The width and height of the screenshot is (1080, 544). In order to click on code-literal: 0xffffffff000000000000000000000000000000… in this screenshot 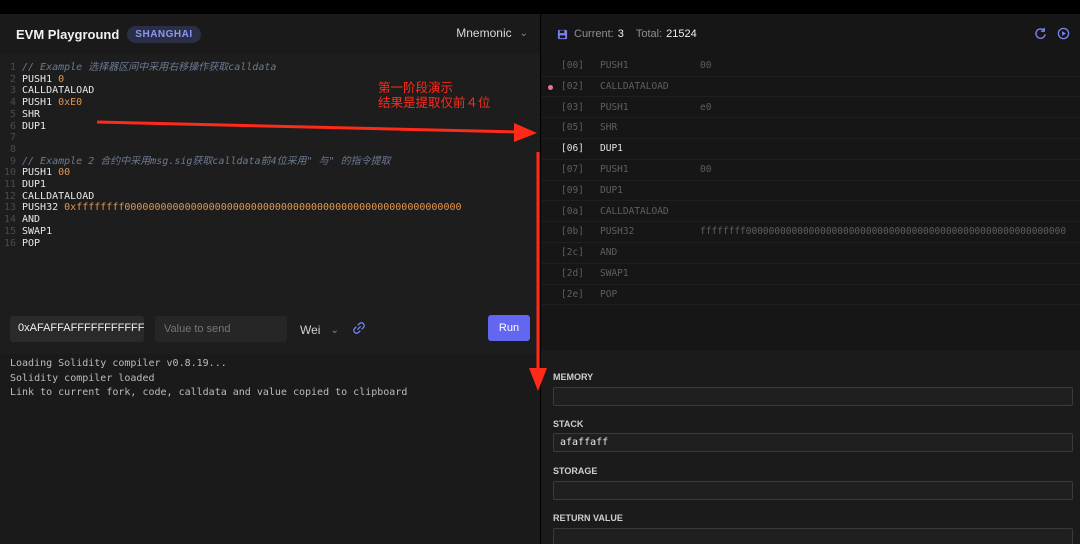, I will do `click(263, 208)`.